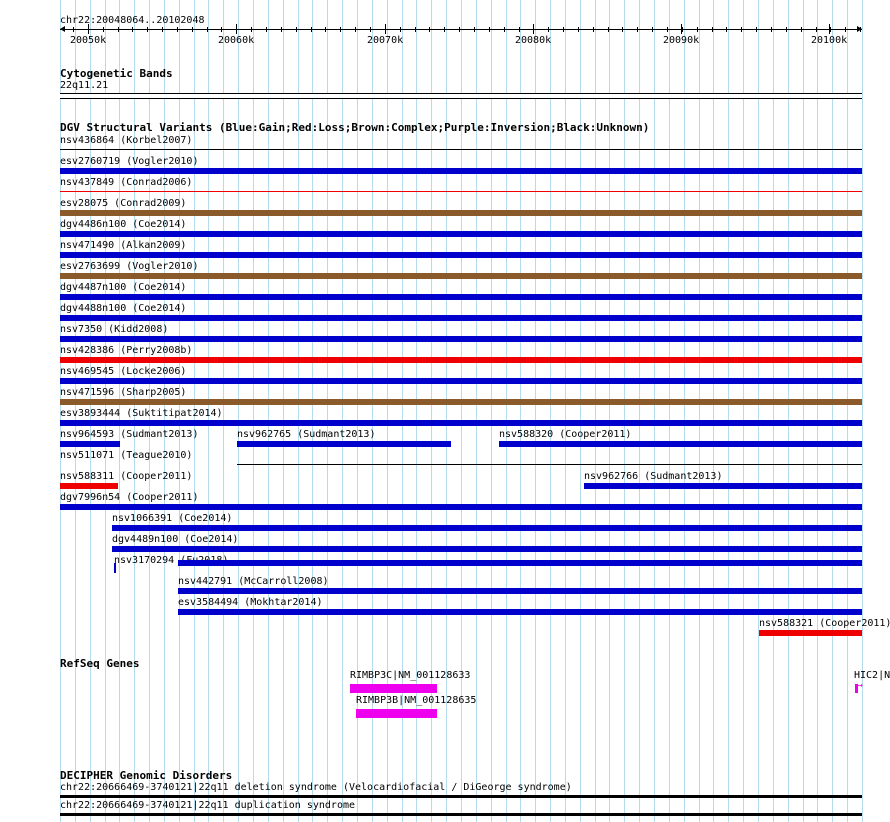 The height and width of the screenshot is (822, 890). Describe the element at coordinates (461, 96) in the screenshot. I see `cytoband-bar` at that location.